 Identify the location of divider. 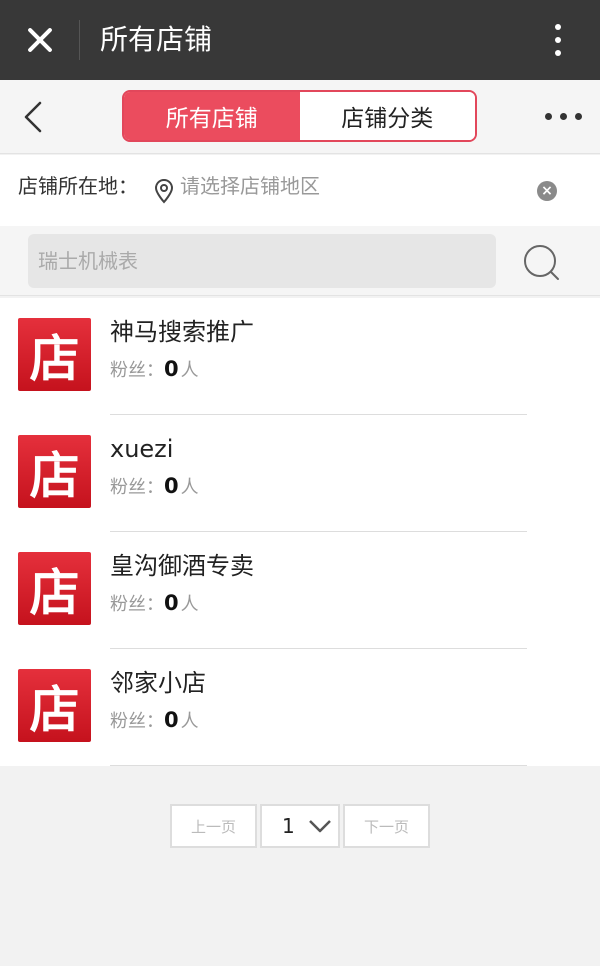
(318, 765).